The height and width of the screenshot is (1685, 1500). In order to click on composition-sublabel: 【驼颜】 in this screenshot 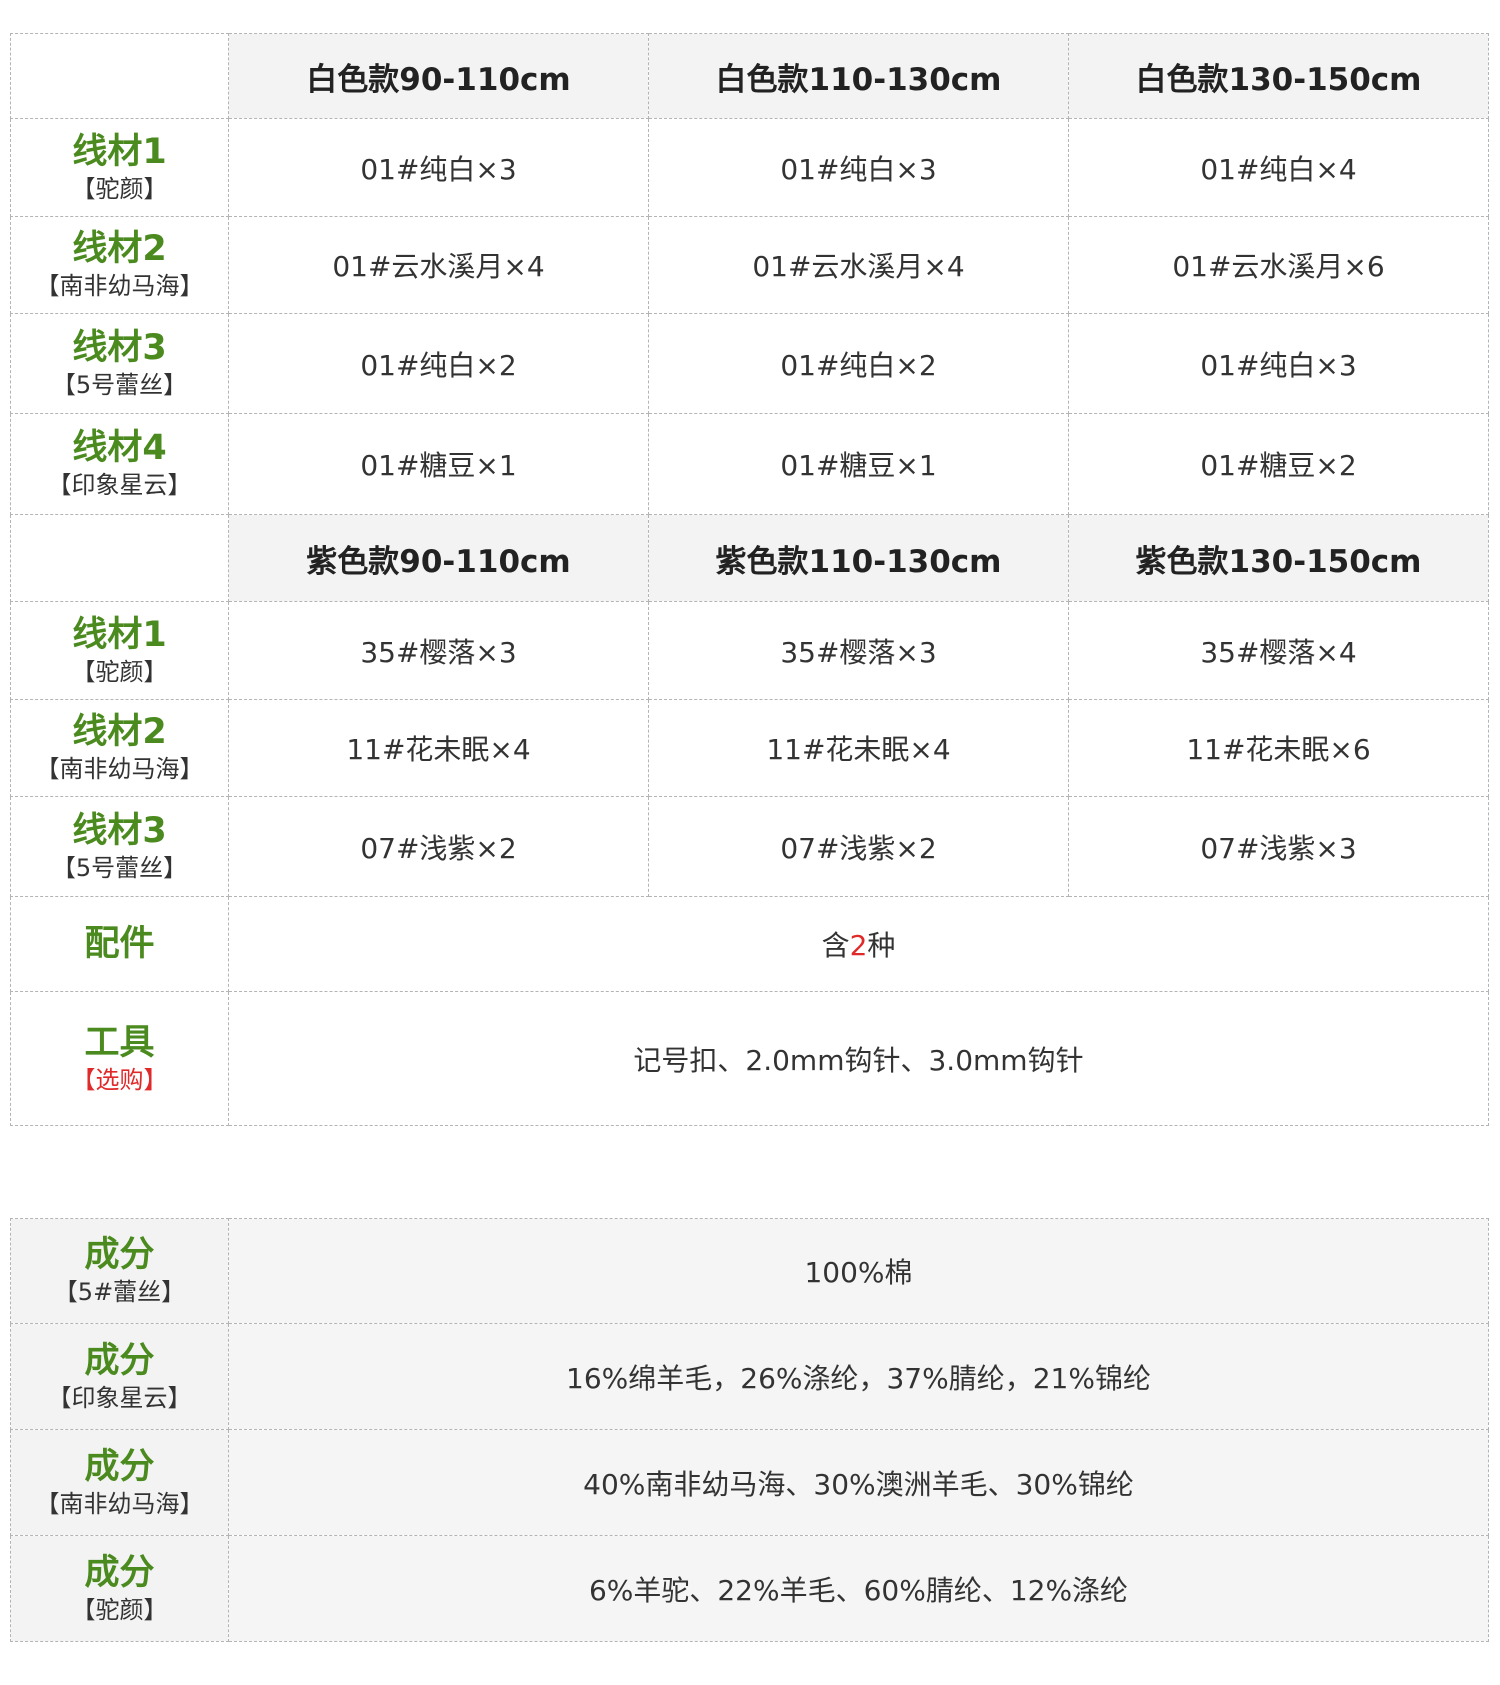, I will do `click(119, 1609)`.